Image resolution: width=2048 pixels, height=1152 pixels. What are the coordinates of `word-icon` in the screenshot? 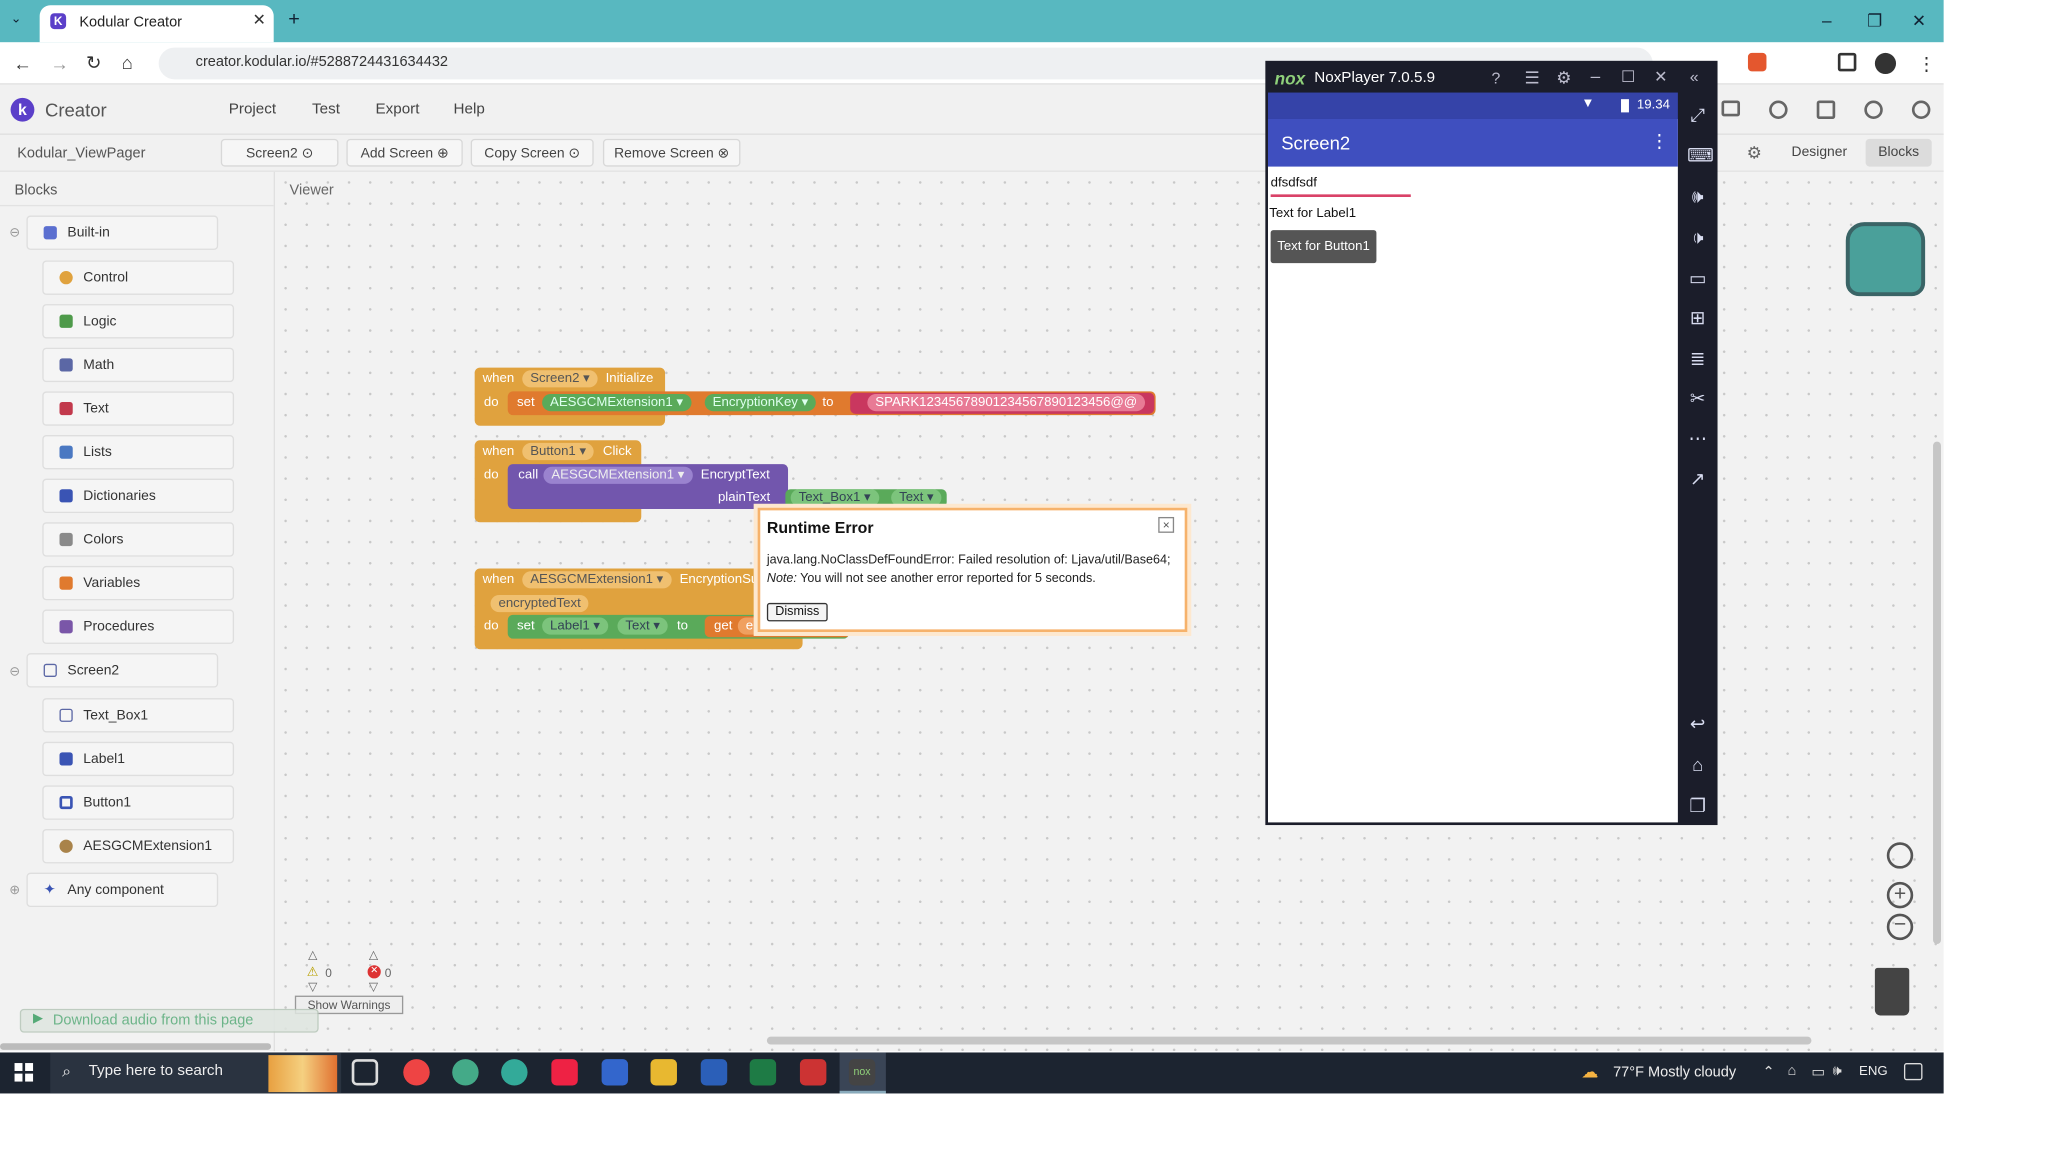 It's located at (714, 1072).